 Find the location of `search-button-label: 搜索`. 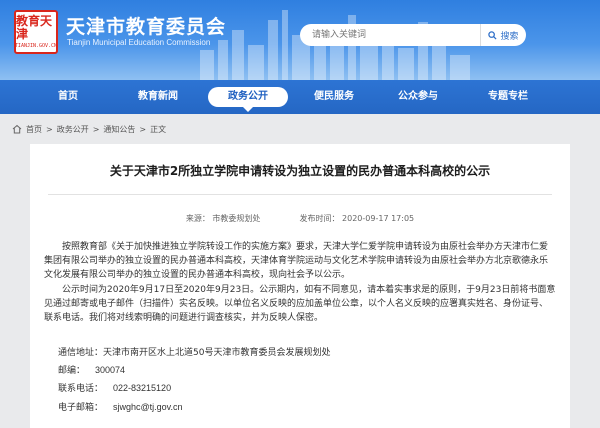

search-button-label: 搜索 is located at coordinates (509, 36).